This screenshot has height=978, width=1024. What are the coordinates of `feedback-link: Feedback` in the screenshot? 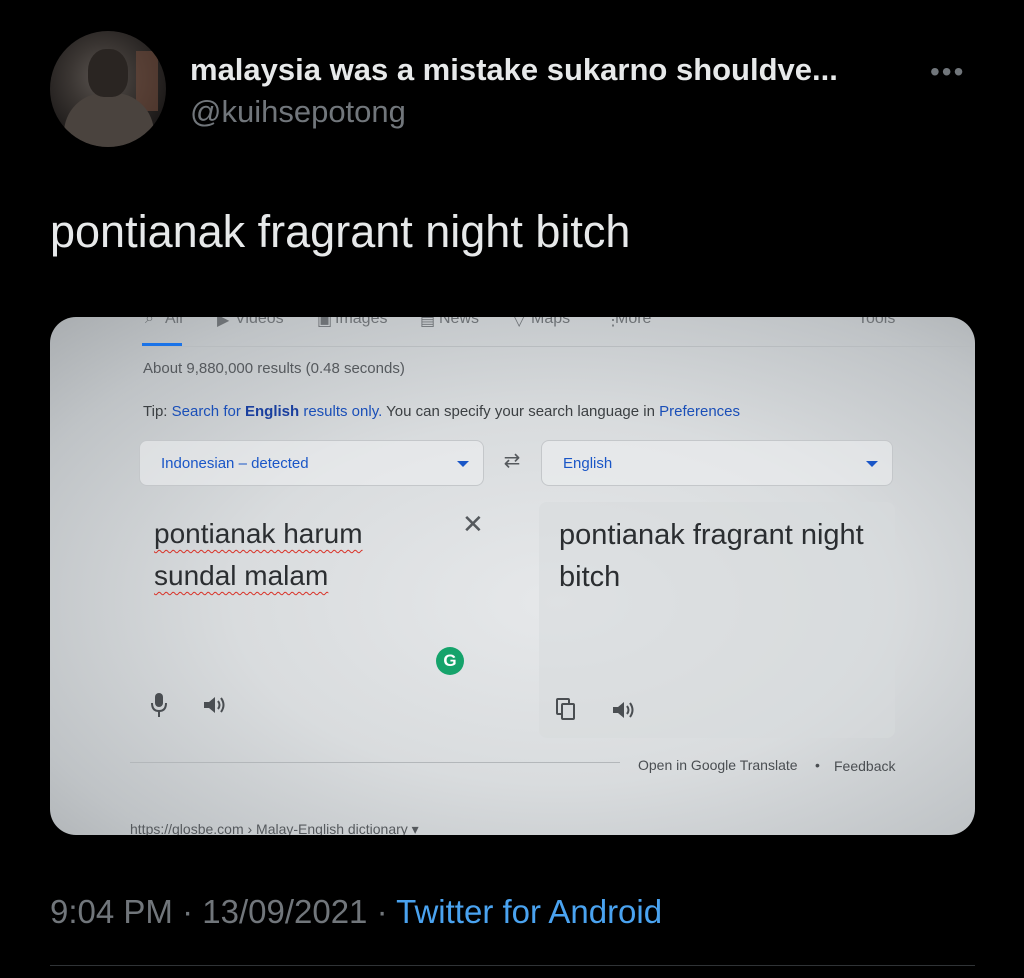 It's located at (864, 766).